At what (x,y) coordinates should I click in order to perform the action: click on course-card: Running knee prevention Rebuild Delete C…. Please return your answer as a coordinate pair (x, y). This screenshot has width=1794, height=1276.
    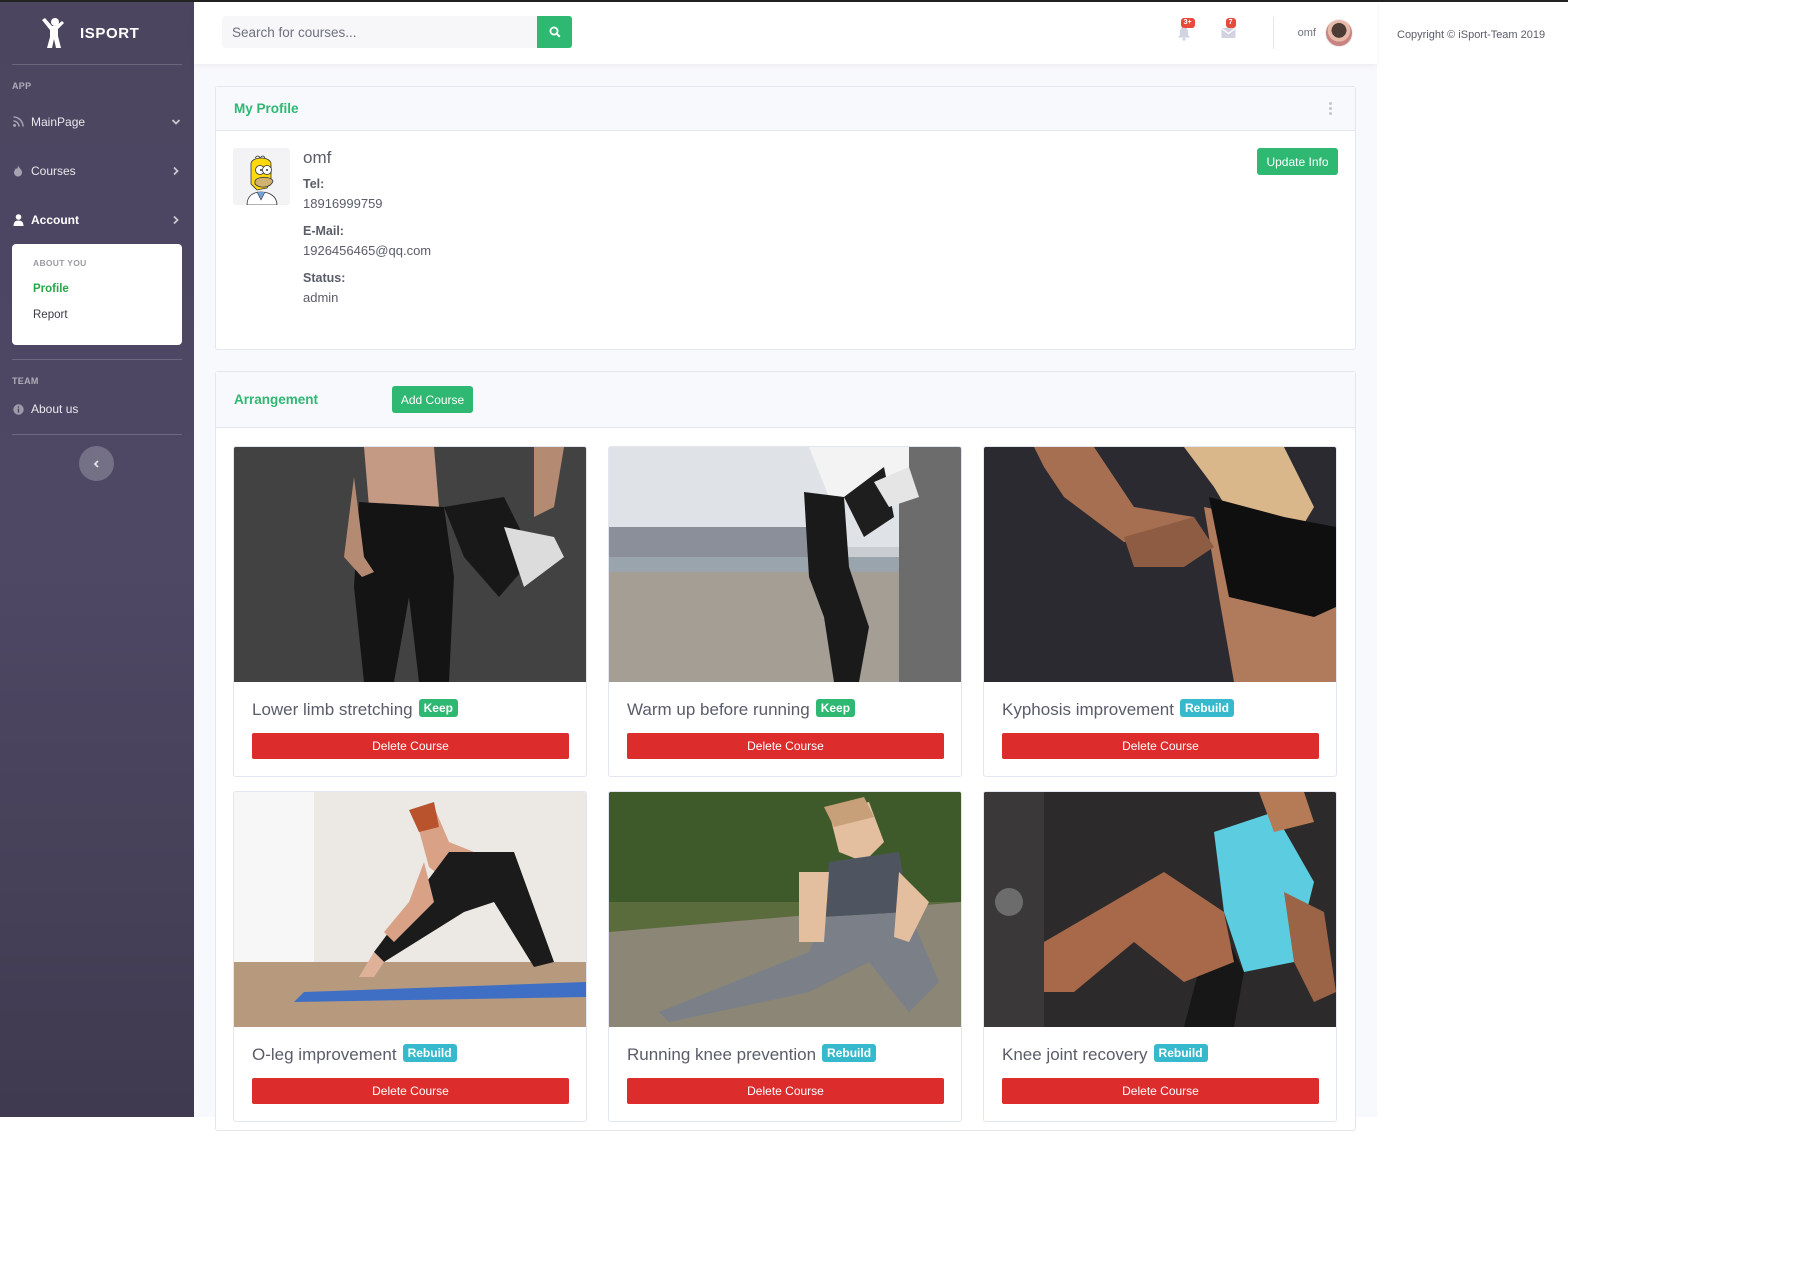
    Looking at the image, I should click on (785, 956).